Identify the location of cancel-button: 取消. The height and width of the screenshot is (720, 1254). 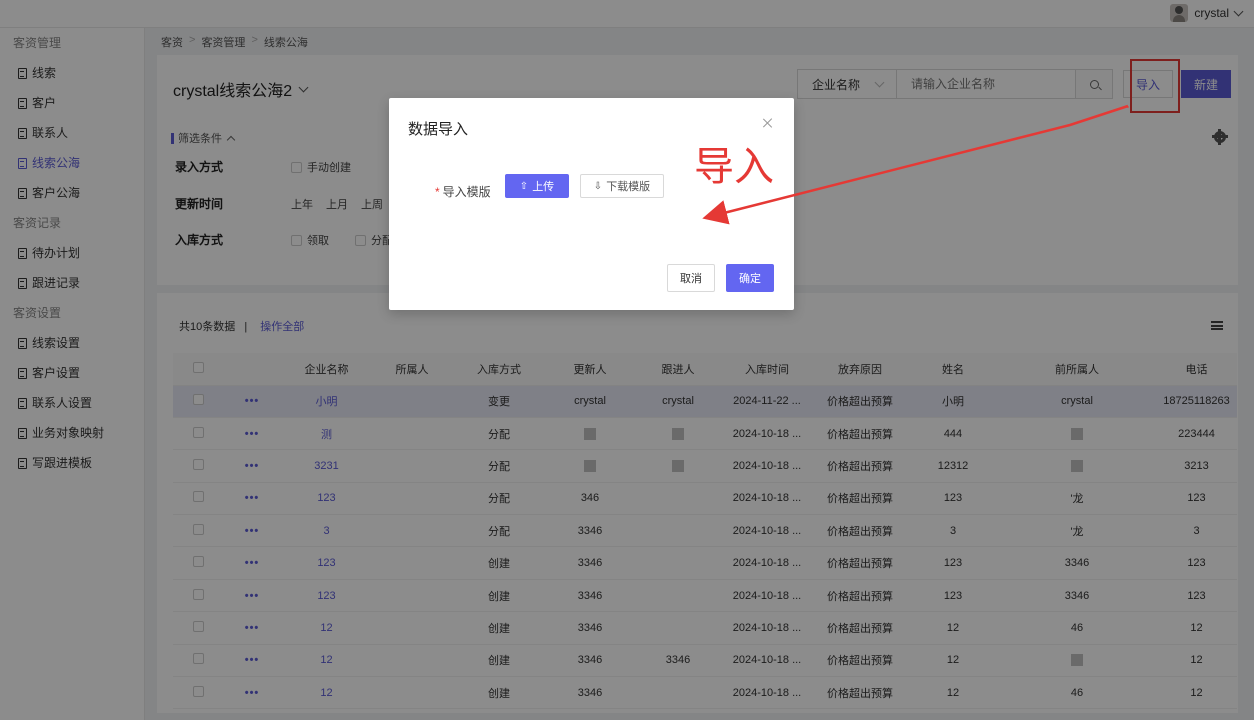
(691, 278).